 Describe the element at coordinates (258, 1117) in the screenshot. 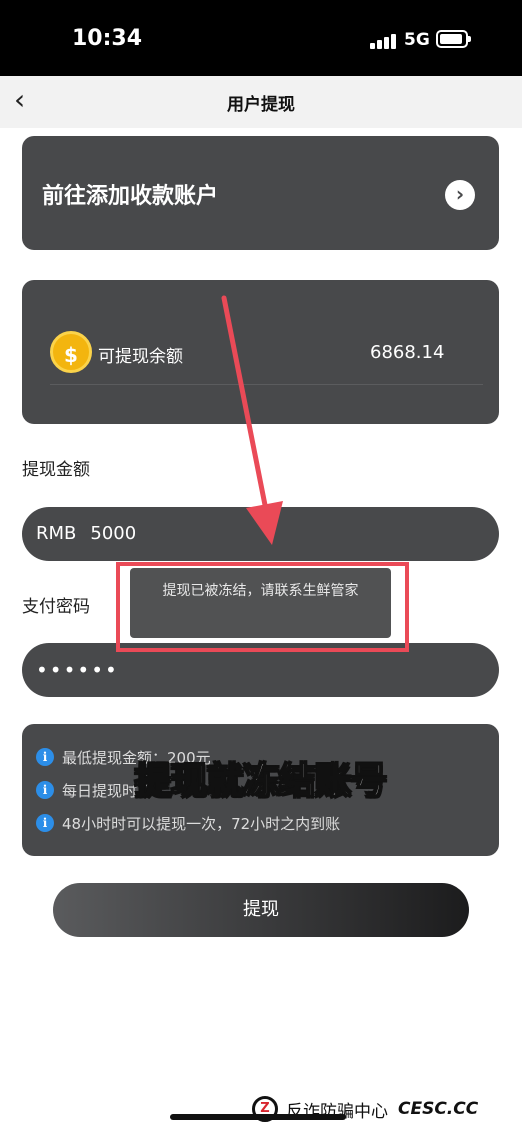

I see `home-indicator` at that location.